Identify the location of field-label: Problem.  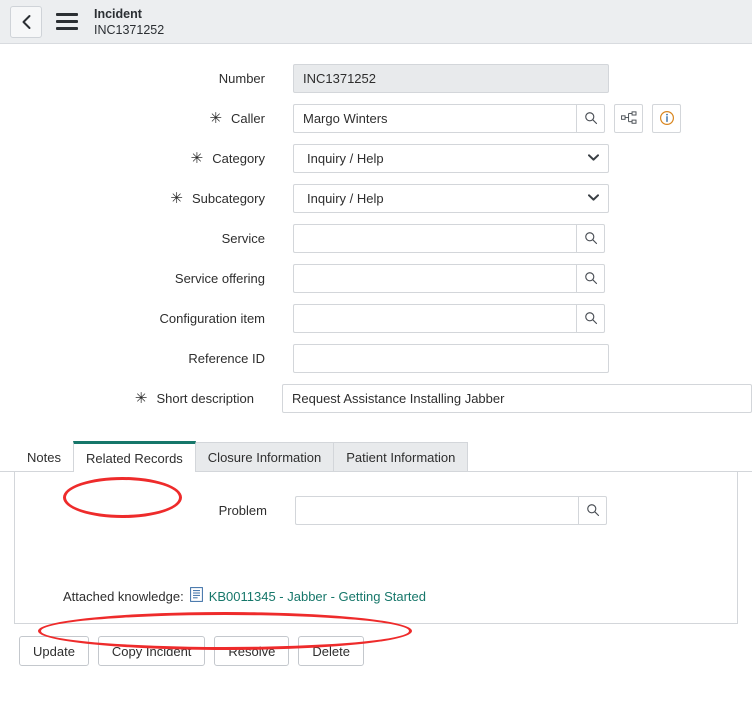
(242, 510).